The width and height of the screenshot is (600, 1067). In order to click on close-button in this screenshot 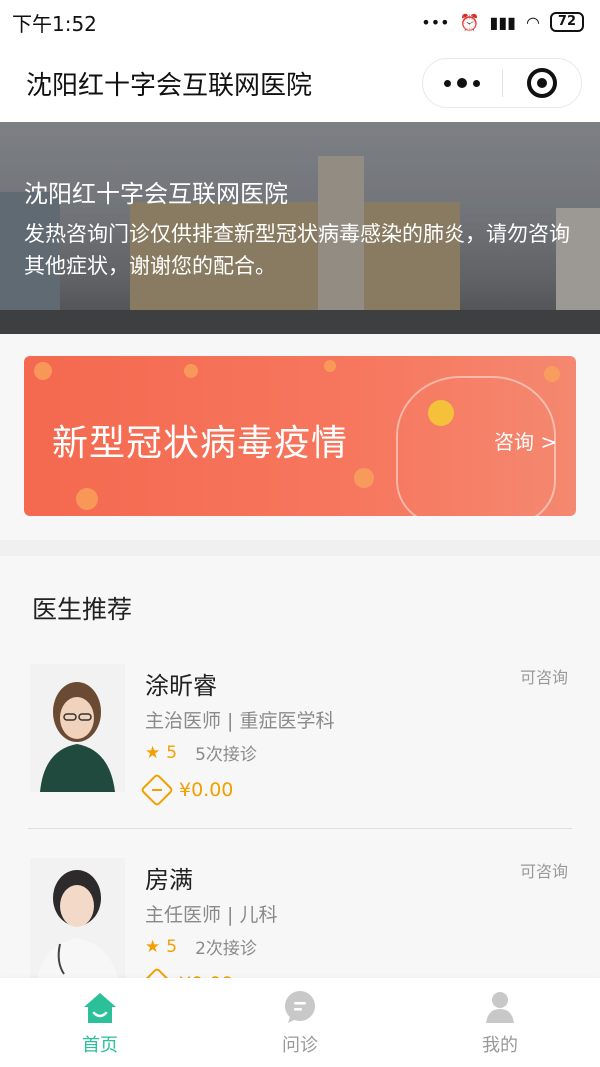, I will do `click(542, 83)`.